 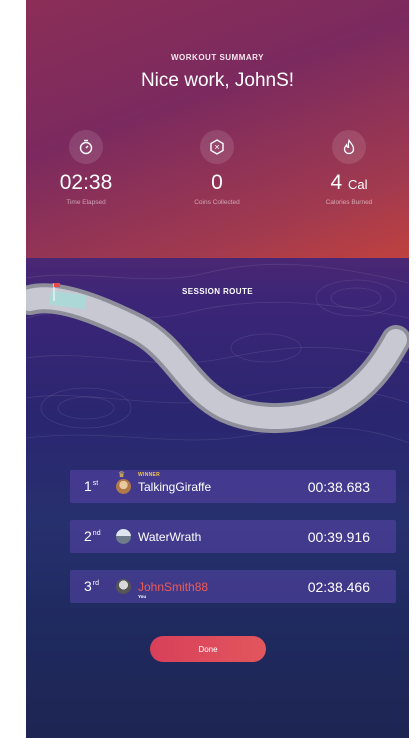 I want to click on stat-label: Time Elapsed, so click(x=86, y=202).